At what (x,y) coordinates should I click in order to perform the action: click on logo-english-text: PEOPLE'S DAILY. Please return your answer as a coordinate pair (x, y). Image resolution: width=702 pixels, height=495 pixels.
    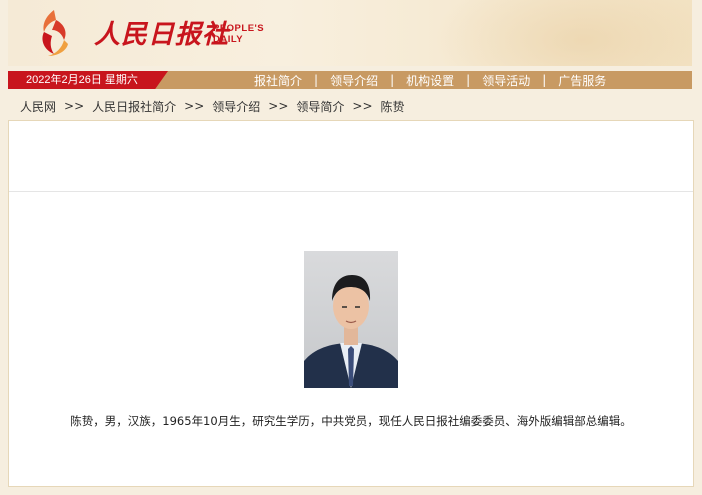
    Looking at the image, I should click on (243, 34).